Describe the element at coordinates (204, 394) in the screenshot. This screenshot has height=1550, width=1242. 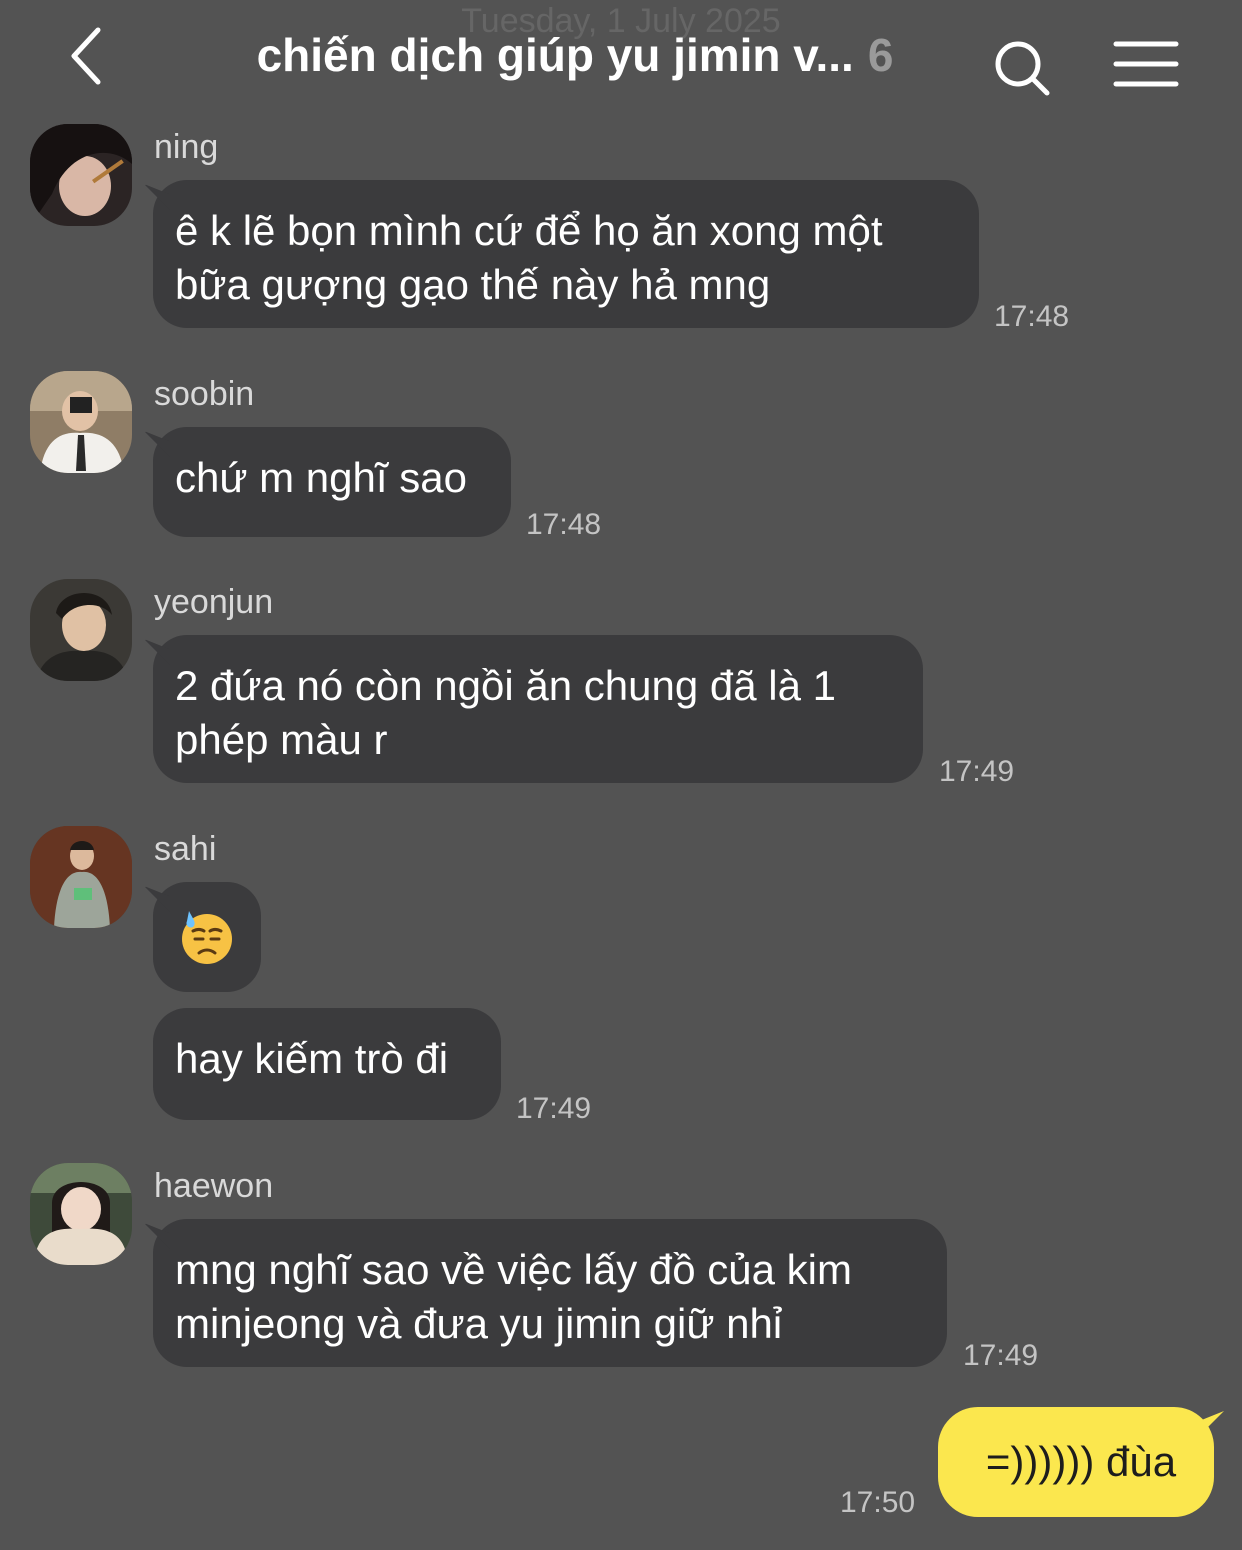
I see `sender-name: soobin` at that location.